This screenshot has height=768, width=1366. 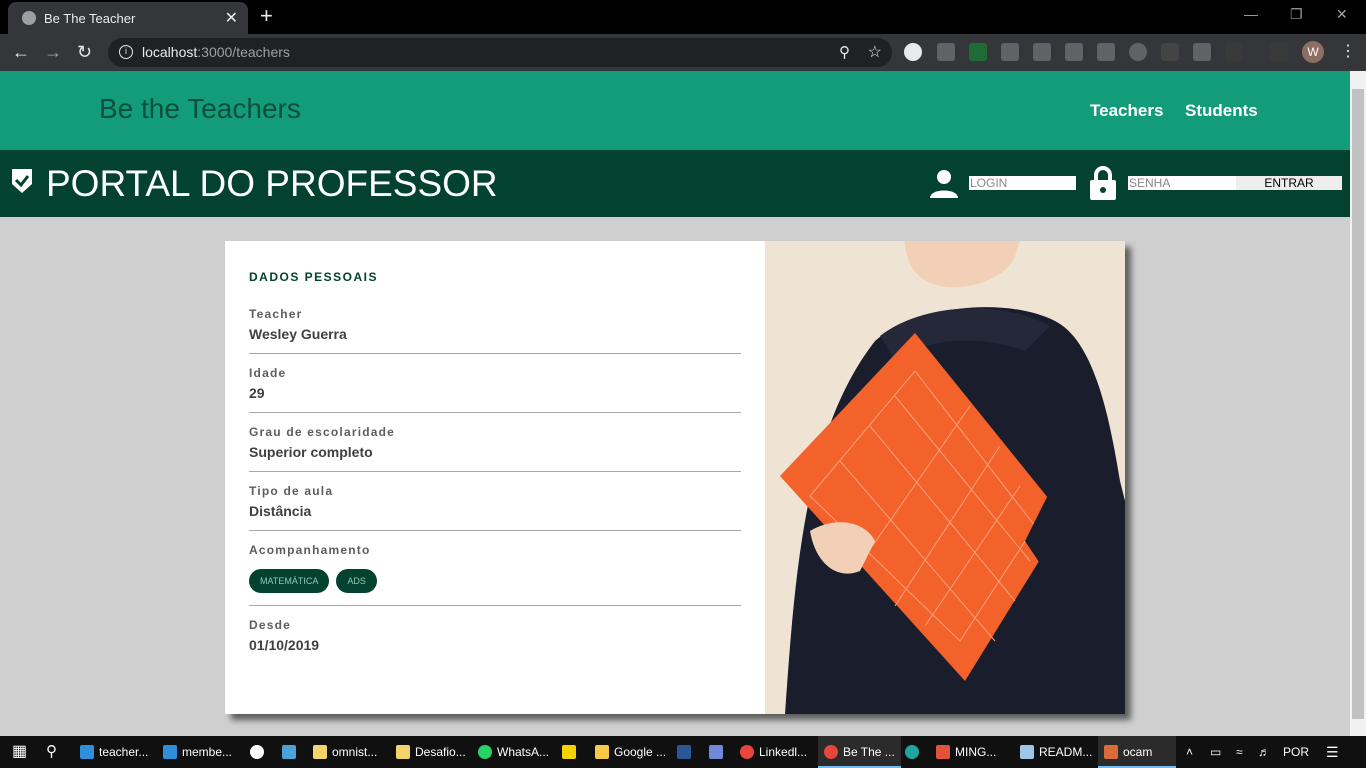 I want to click on field-tipo-aula: Tipo de aula Distância, so click(x=495, y=504).